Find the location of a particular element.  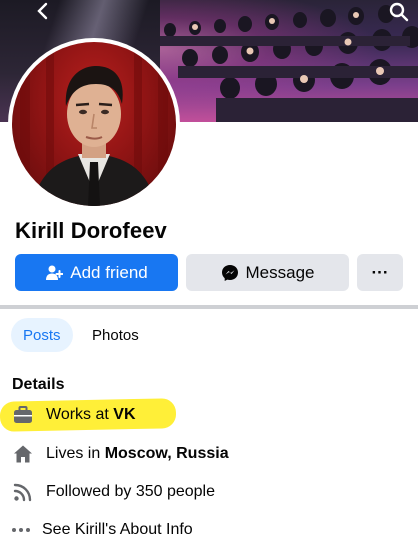

add-friend-button: Add friend is located at coordinates (96, 272).